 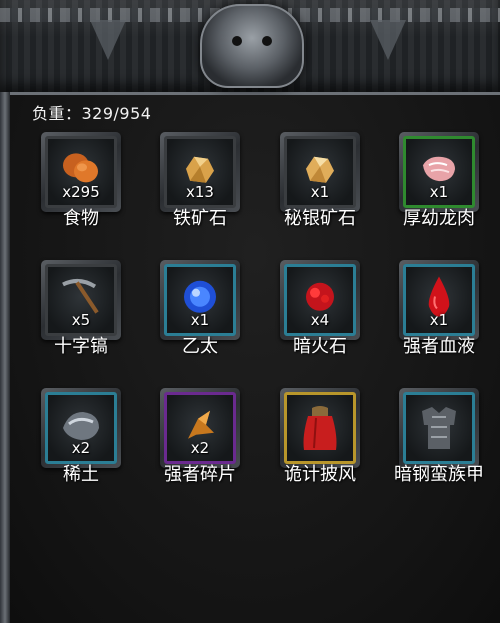 I want to click on inventory-slot: x13, so click(x=200, y=172).